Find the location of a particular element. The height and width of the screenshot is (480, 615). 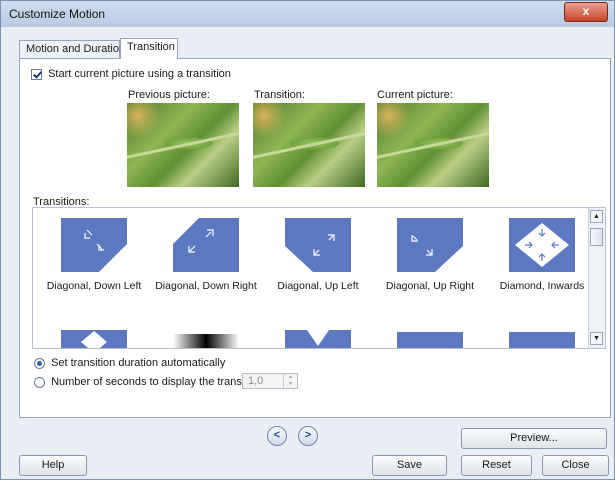

current-picture-label: Current picture: is located at coordinates (415, 95).